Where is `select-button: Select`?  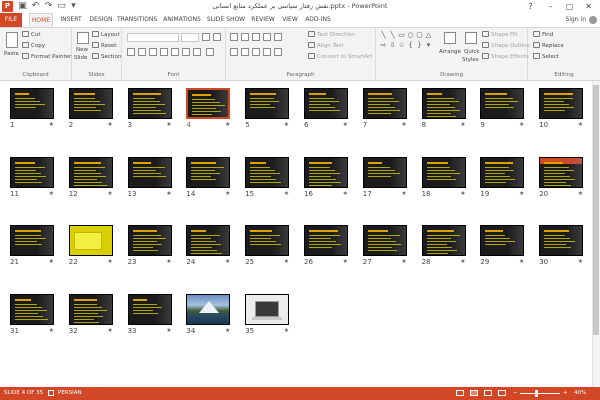
select-button: Select is located at coordinates (546, 57).